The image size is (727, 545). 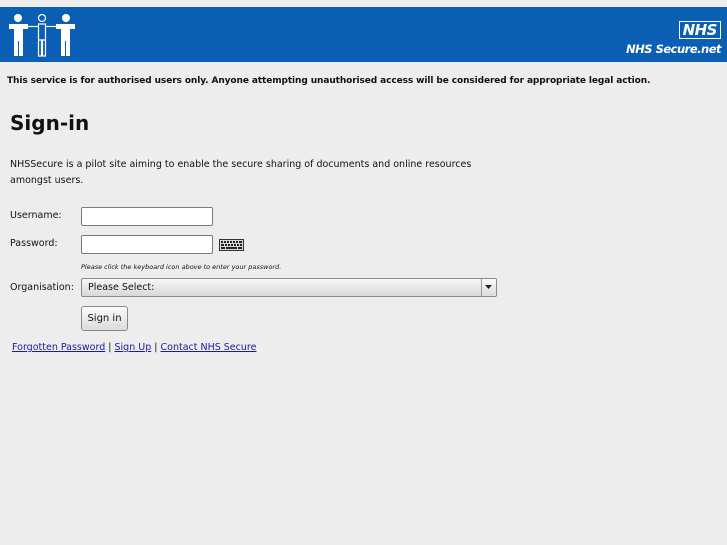 What do you see at coordinates (42, 35) in the screenshot?
I see `people-figures-logo-icon` at bounding box center [42, 35].